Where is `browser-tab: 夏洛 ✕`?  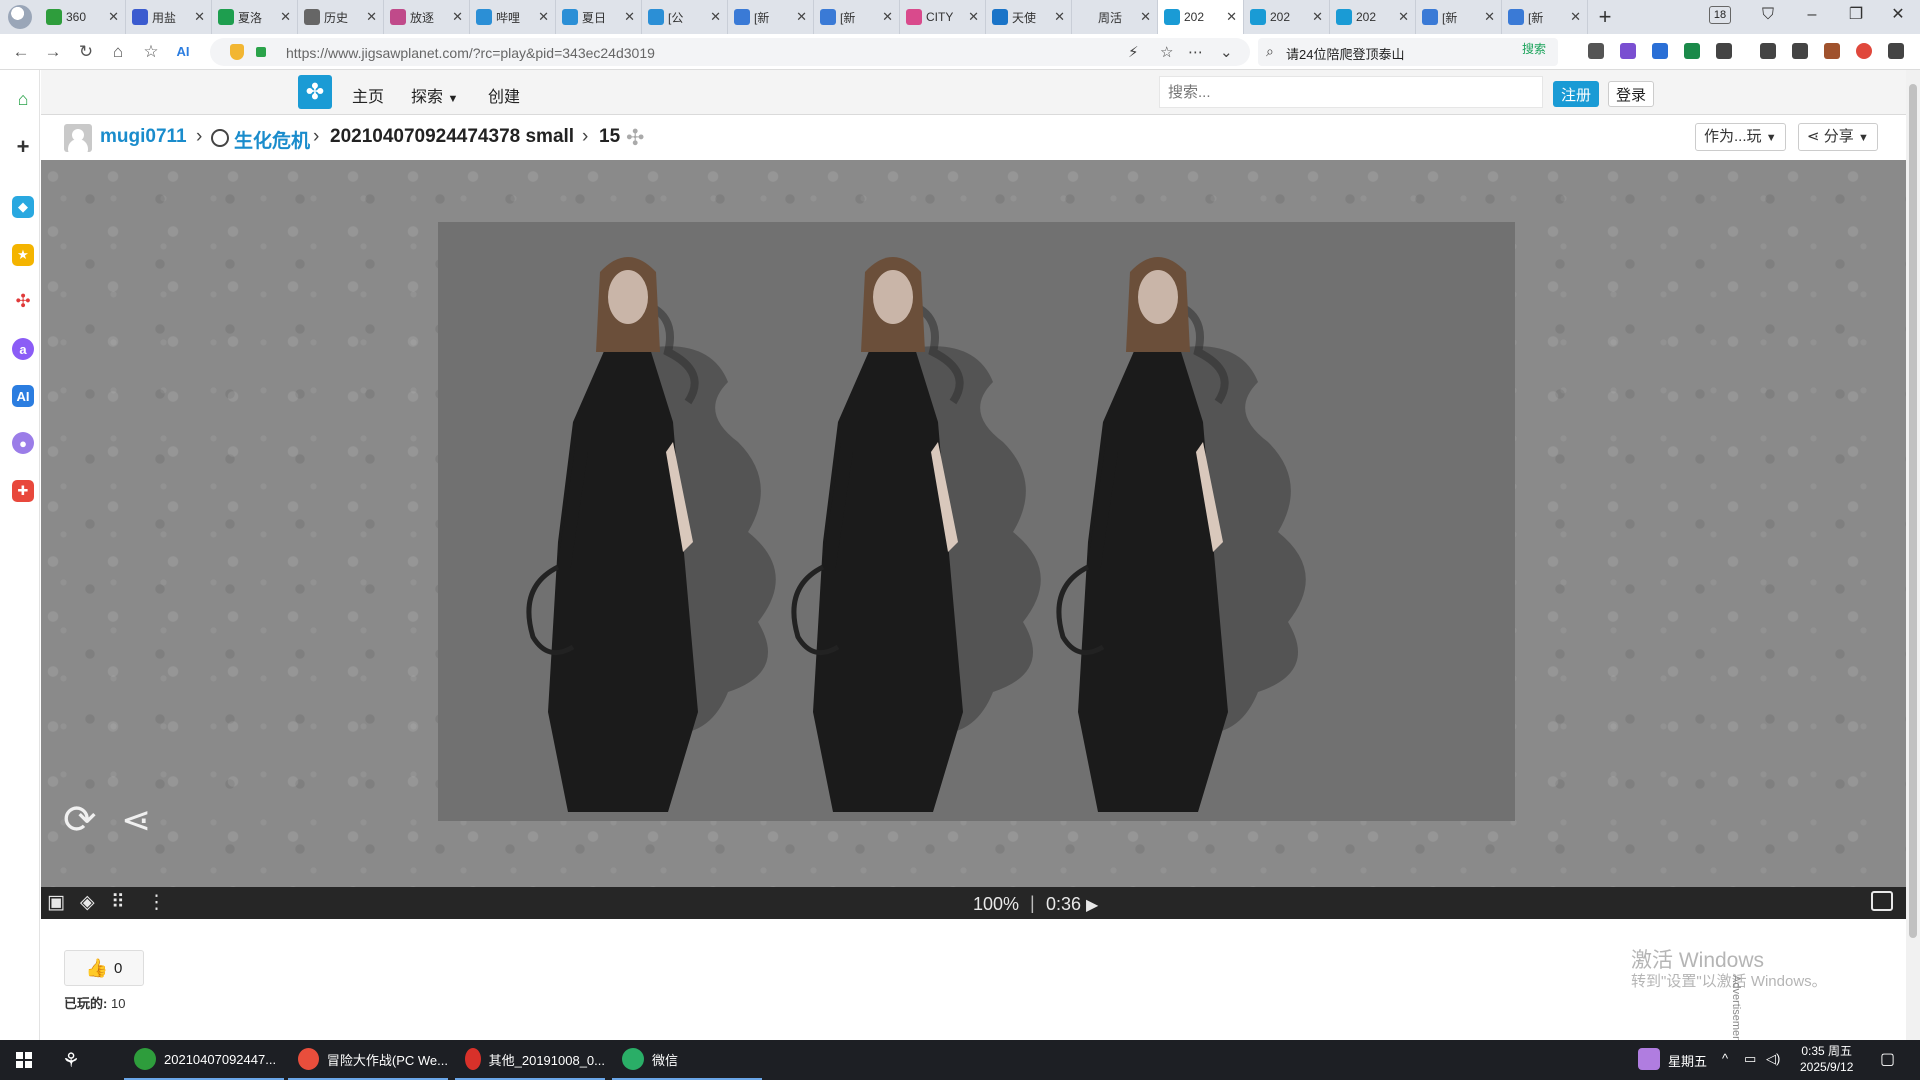
browser-tab: 夏洛 ✕ is located at coordinates (255, 17).